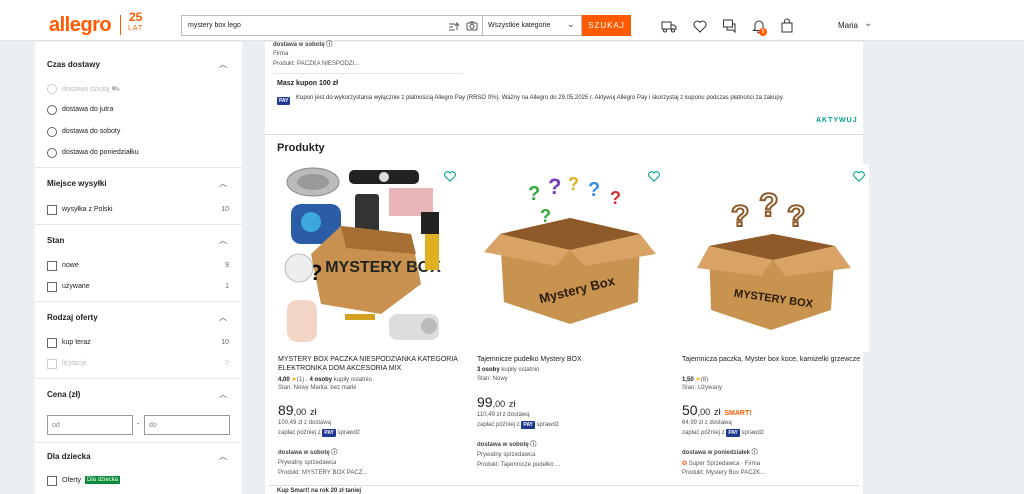  What do you see at coordinates (76, 342) in the screenshot?
I see `option-buy-now: kup teraz` at bounding box center [76, 342].